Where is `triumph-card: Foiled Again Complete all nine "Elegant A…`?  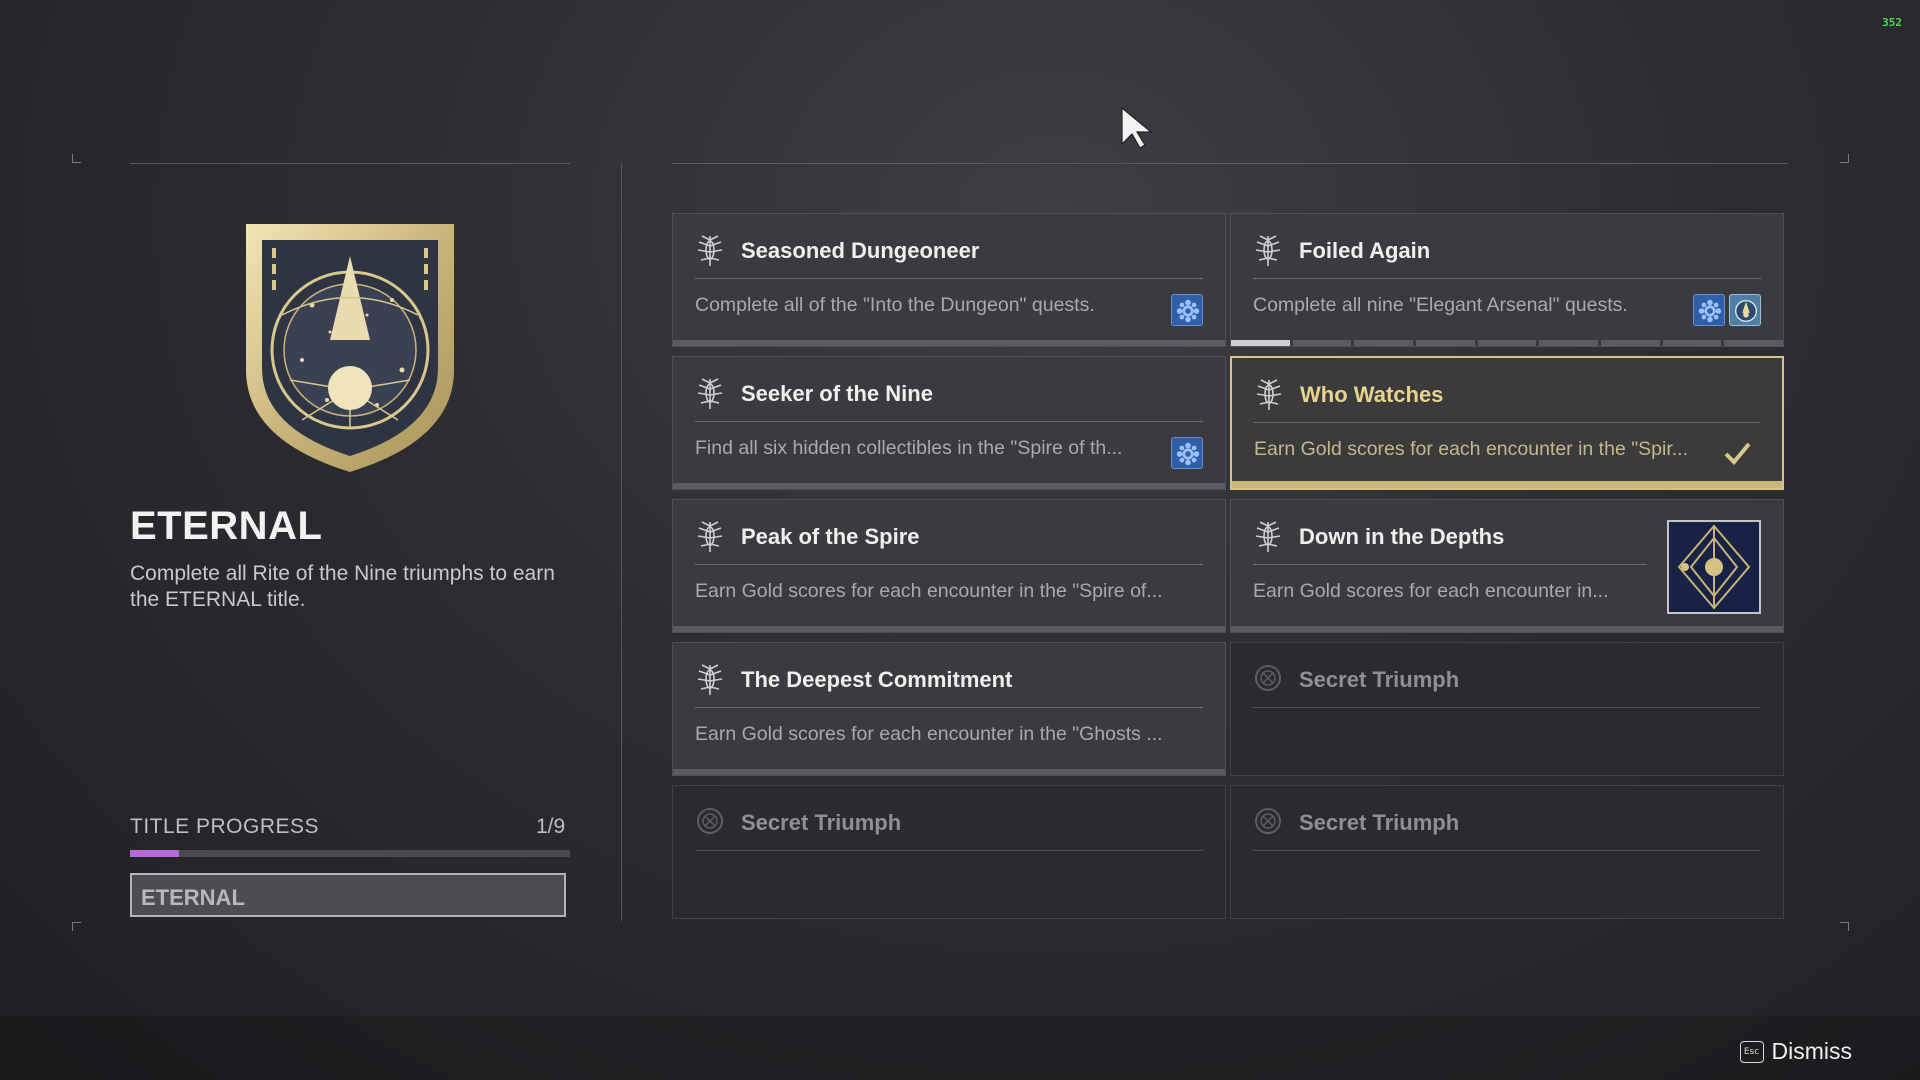 triumph-card: Foiled Again Complete all nine "Elegant A… is located at coordinates (1507, 280).